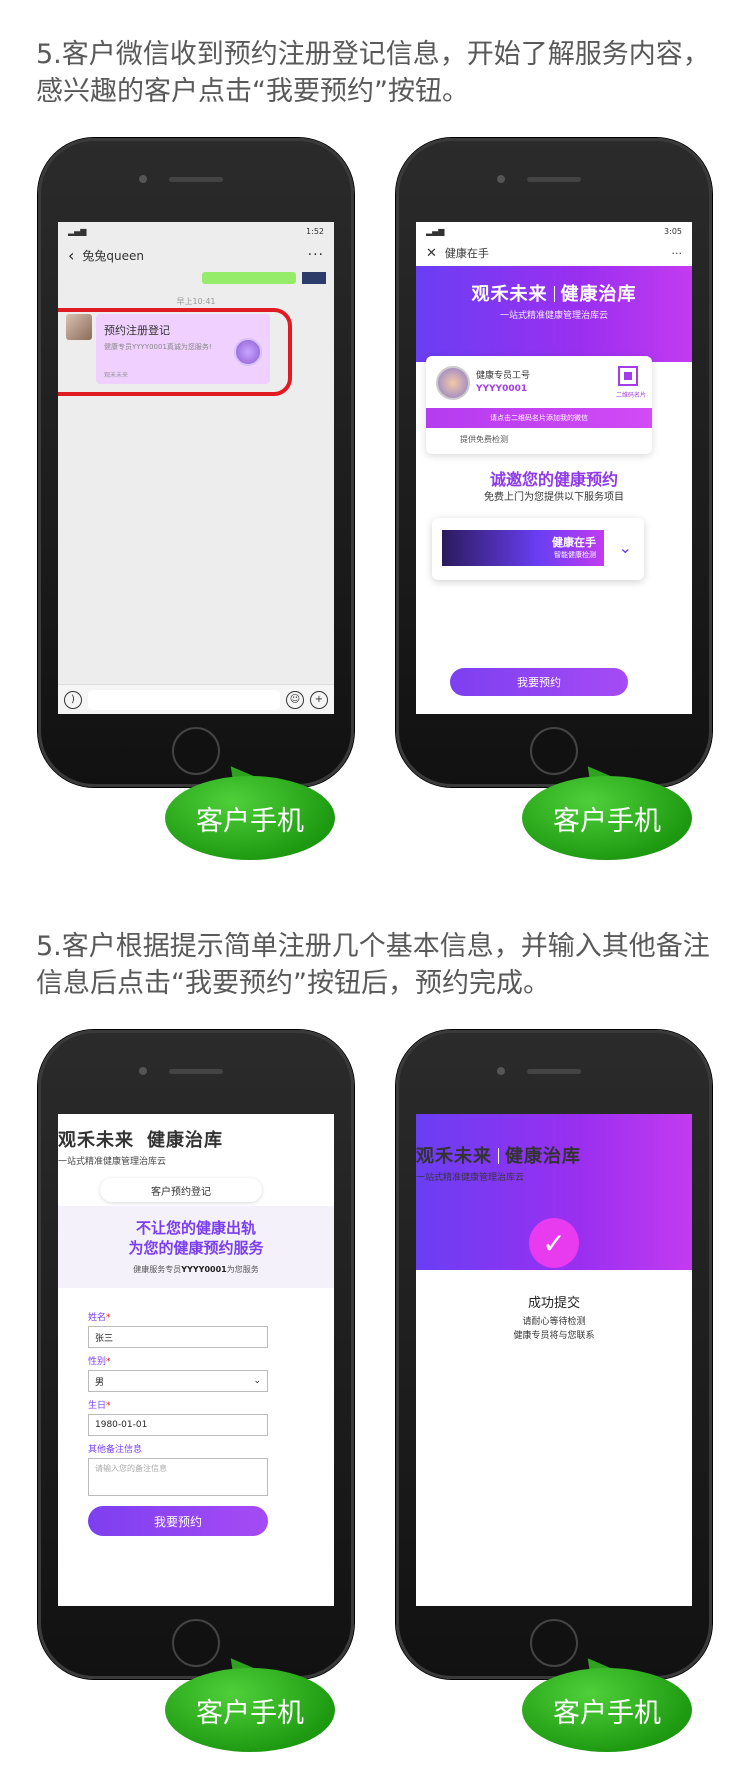 This screenshot has width=750, height=1788. I want to click on gender-select: 男 ⌄, so click(178, 1381).